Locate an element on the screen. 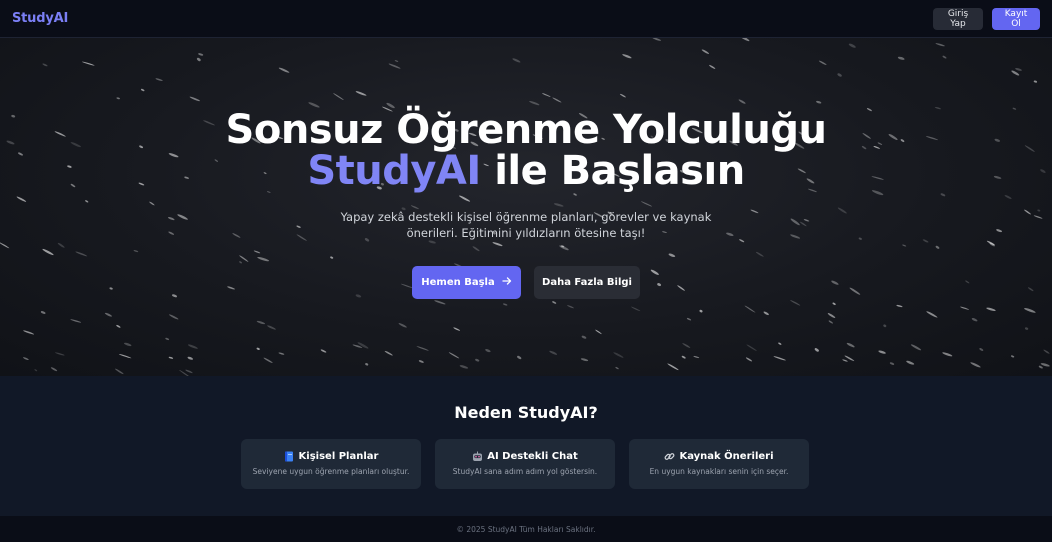 This screenshot has width=1052, height=542. feature-card-description: Seviyene uygun öğrenme planları oluştur. is located at coordinates (331, 471).